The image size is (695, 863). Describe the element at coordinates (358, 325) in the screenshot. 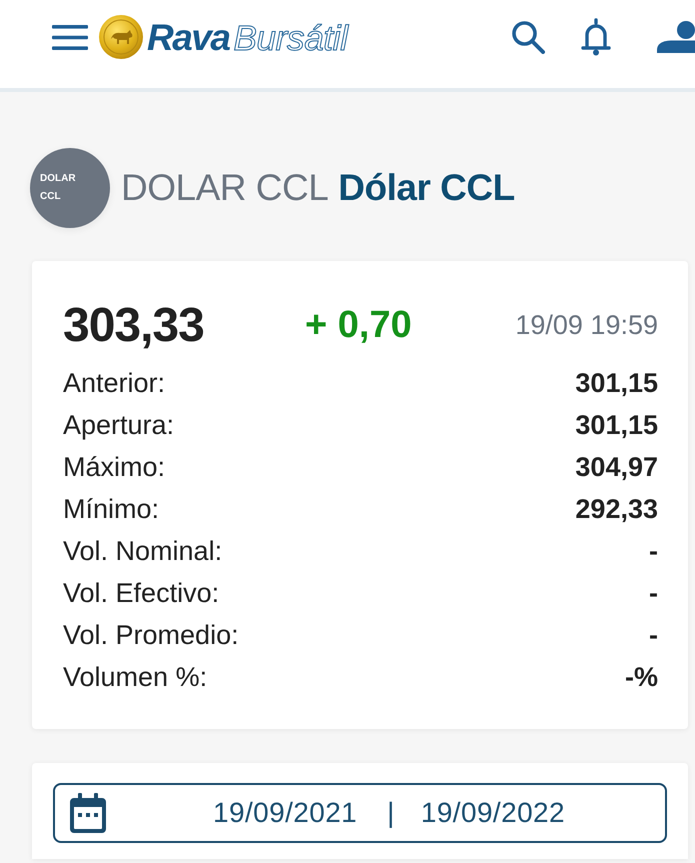

I see `price-change: + 0,70` at that location.